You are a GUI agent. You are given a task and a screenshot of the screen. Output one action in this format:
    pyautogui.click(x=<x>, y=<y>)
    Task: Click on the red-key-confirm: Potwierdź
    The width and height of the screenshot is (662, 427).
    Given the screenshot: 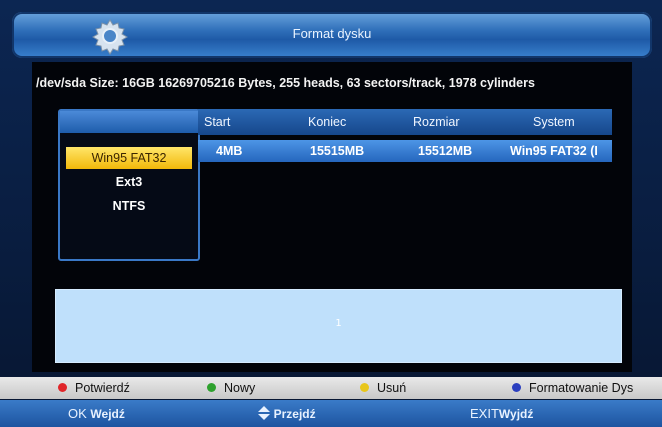 What is the action you would take?
    pyautogui.click(x=94, y=388)
    